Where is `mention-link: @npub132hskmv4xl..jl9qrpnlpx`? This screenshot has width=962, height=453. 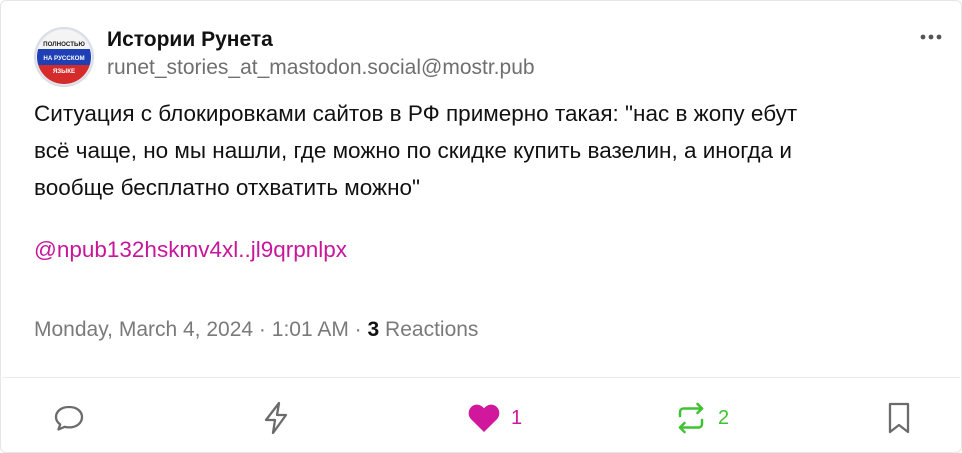
mention-link: @npub132hskmv4xl..jl9qrpnlpx is located at coordinates (190, 250).